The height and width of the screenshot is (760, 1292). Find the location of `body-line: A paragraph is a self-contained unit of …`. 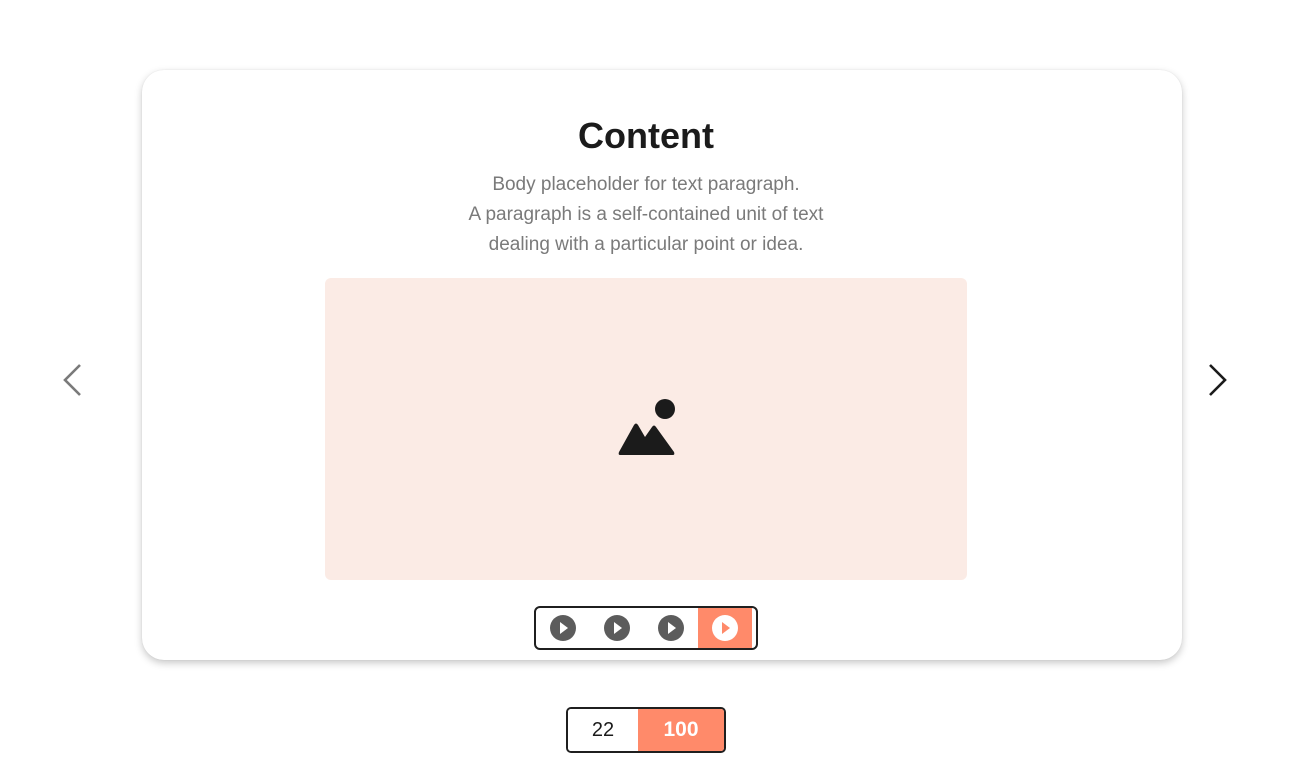

body-line: A paragraph is a self-contained unit of … is located at coordinates (646, 214).